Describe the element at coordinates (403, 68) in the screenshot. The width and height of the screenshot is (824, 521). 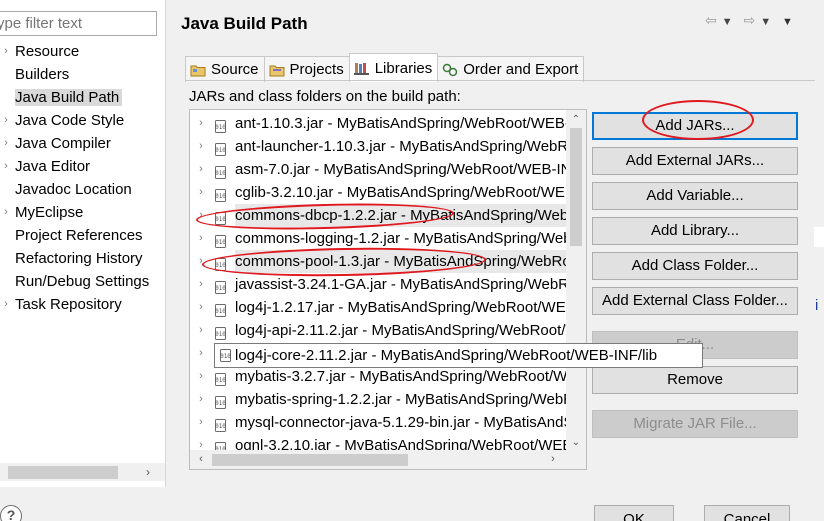
I see `tab-label: Libraries` at that location.